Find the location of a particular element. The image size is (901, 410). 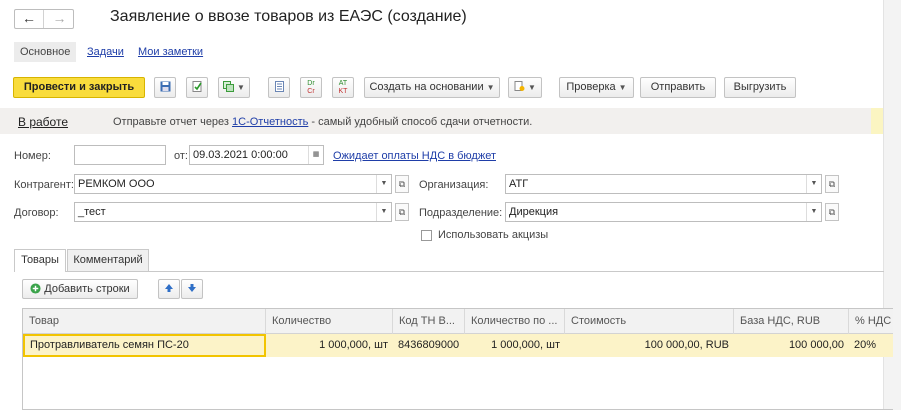

create-copy-button: ▼ is located at coordinates (234, 87).